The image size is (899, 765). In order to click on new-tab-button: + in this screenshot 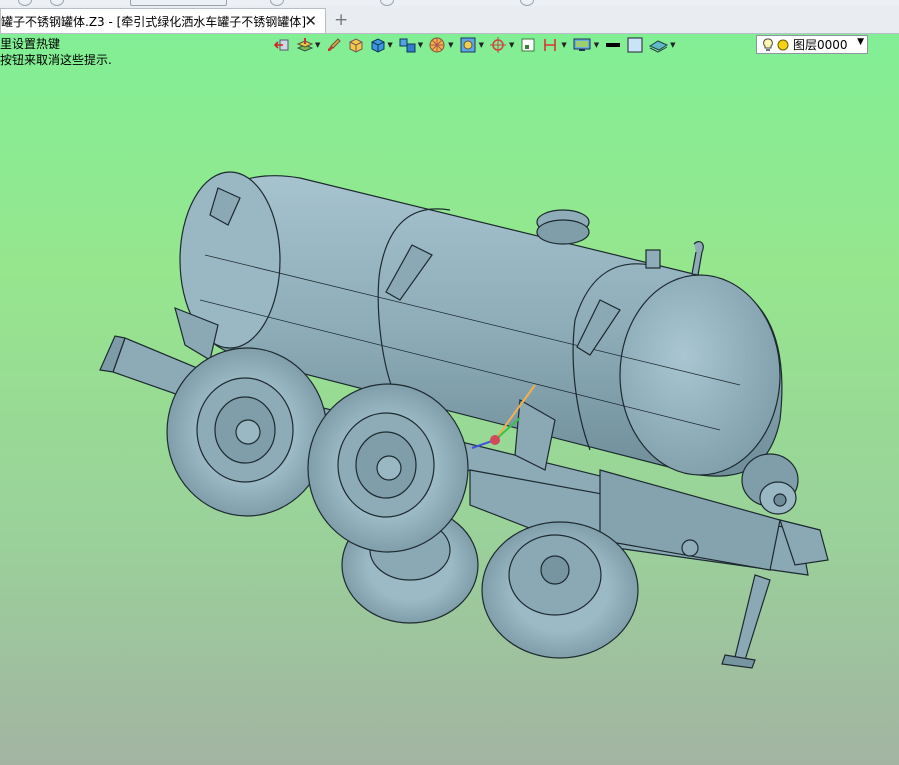, I will do `click(341, 20)`.